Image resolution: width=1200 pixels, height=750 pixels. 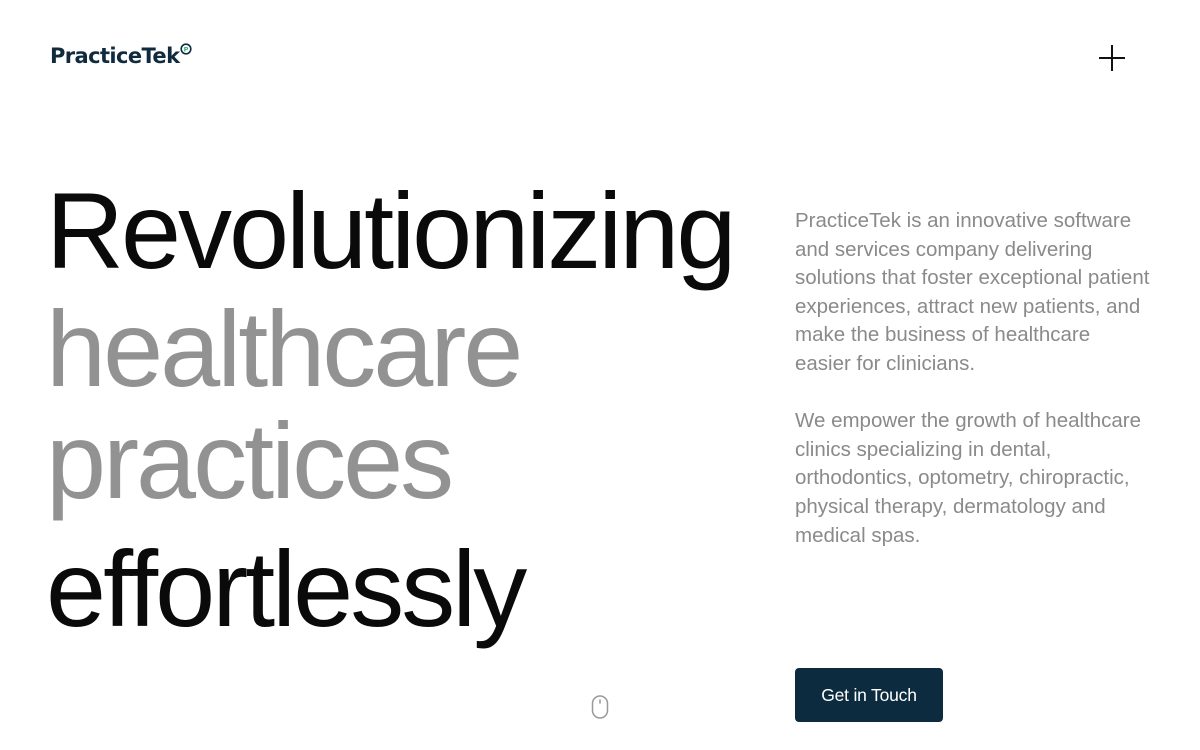 I want to click on headline-line-4: effortlessly, so click(x=286, y=588).